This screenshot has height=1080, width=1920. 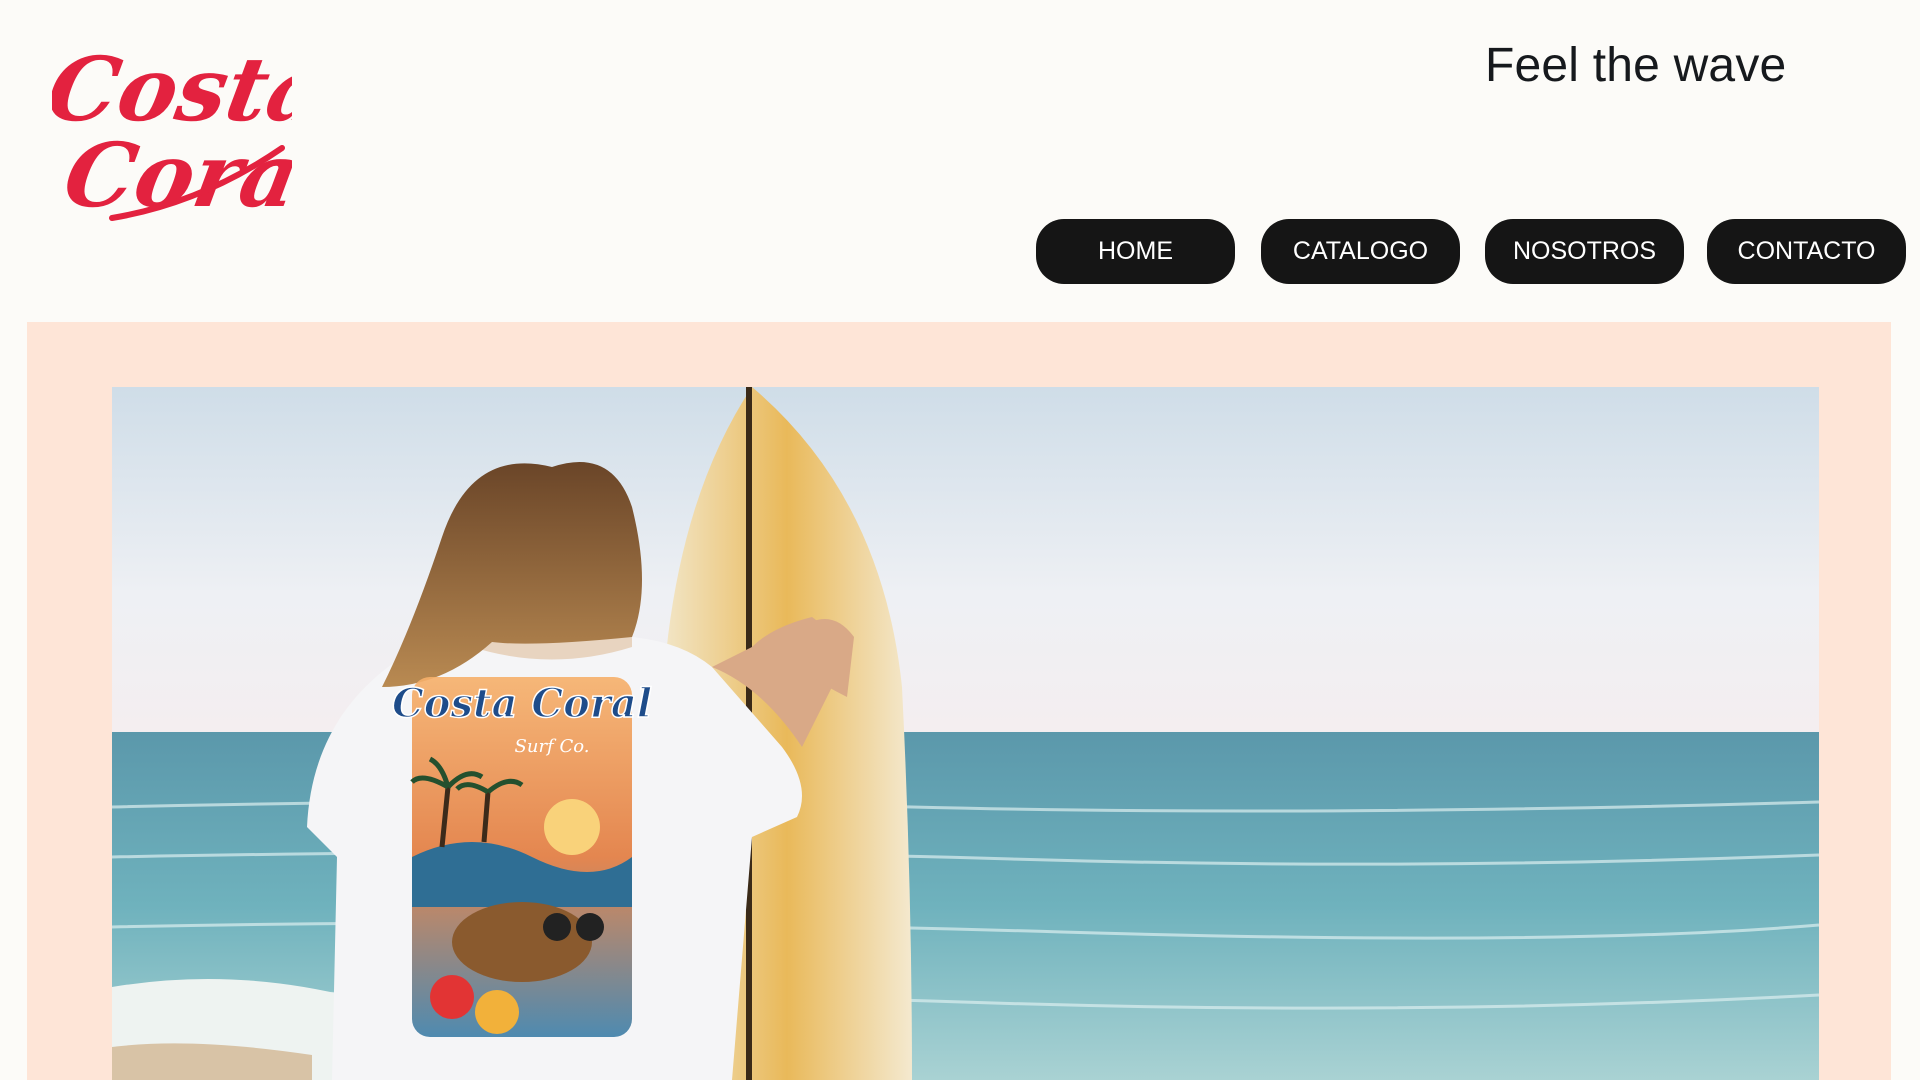 I want to click on costa-coral-logo-icon: Costa Coral, so click(x=190, y=132).